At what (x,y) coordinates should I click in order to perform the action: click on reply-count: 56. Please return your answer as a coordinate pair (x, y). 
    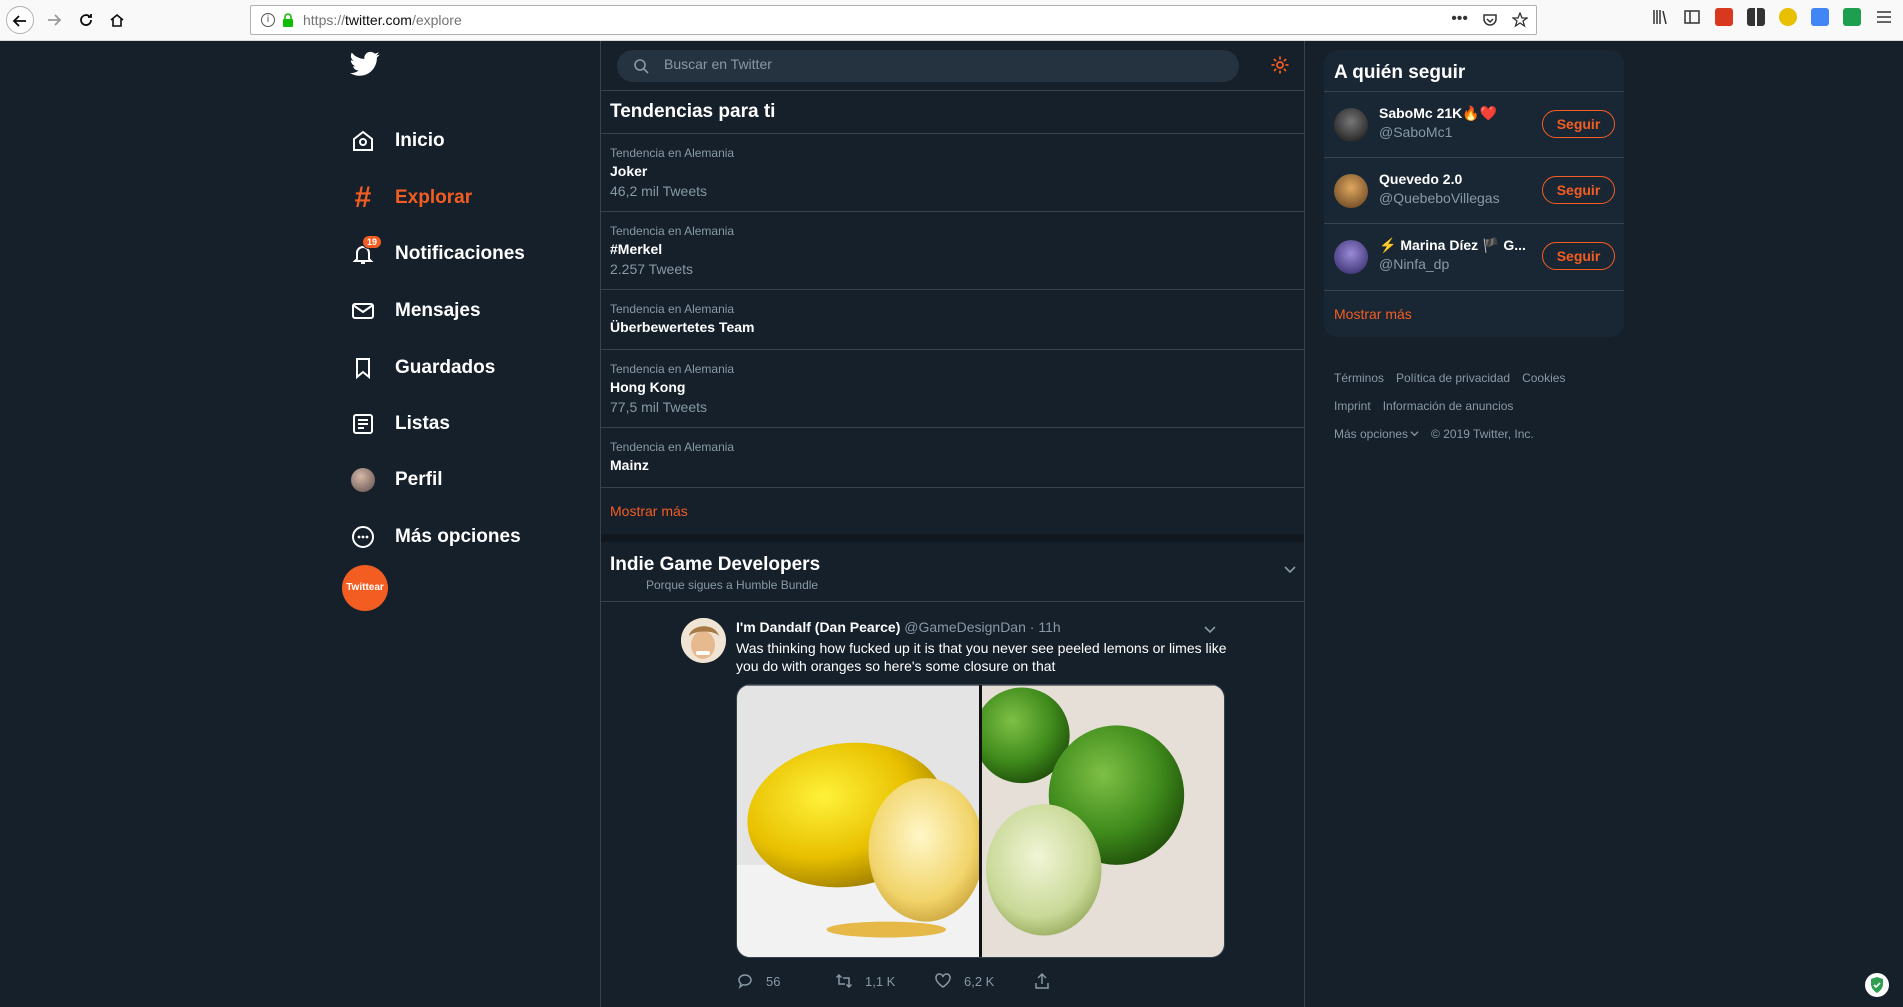
    Looking at the image, I should click on (773, 981).